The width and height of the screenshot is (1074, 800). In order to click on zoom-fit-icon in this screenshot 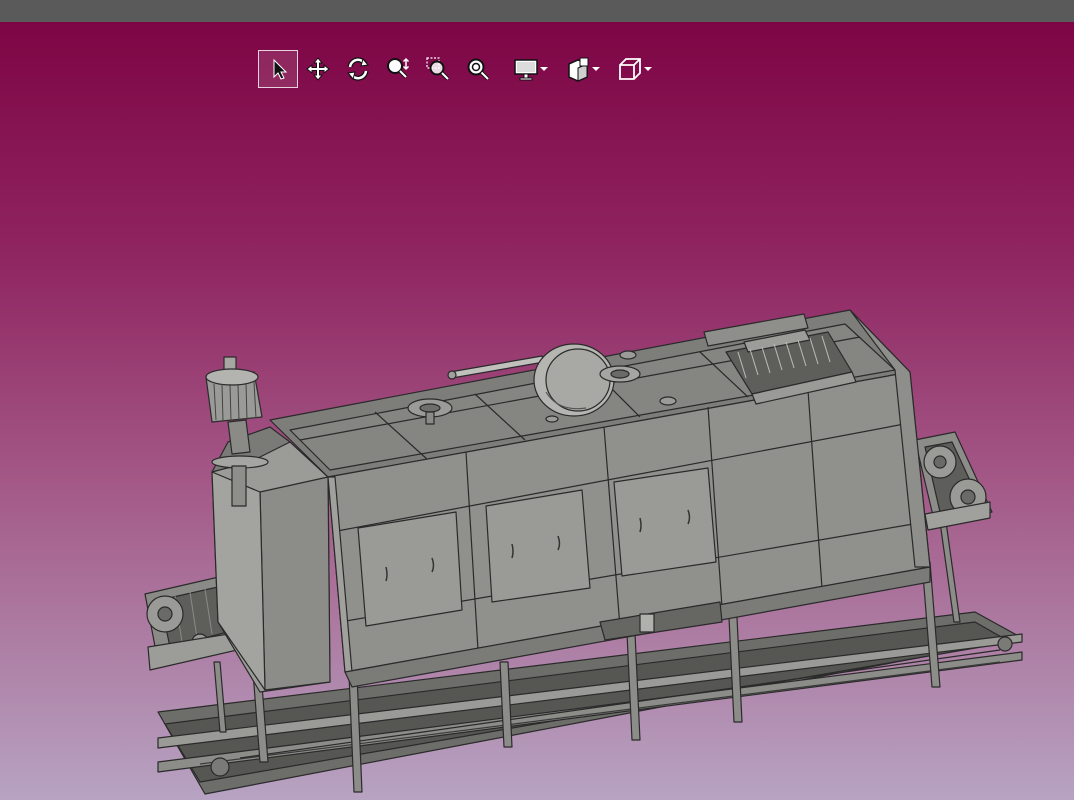, I will do `click(478, 69)`.